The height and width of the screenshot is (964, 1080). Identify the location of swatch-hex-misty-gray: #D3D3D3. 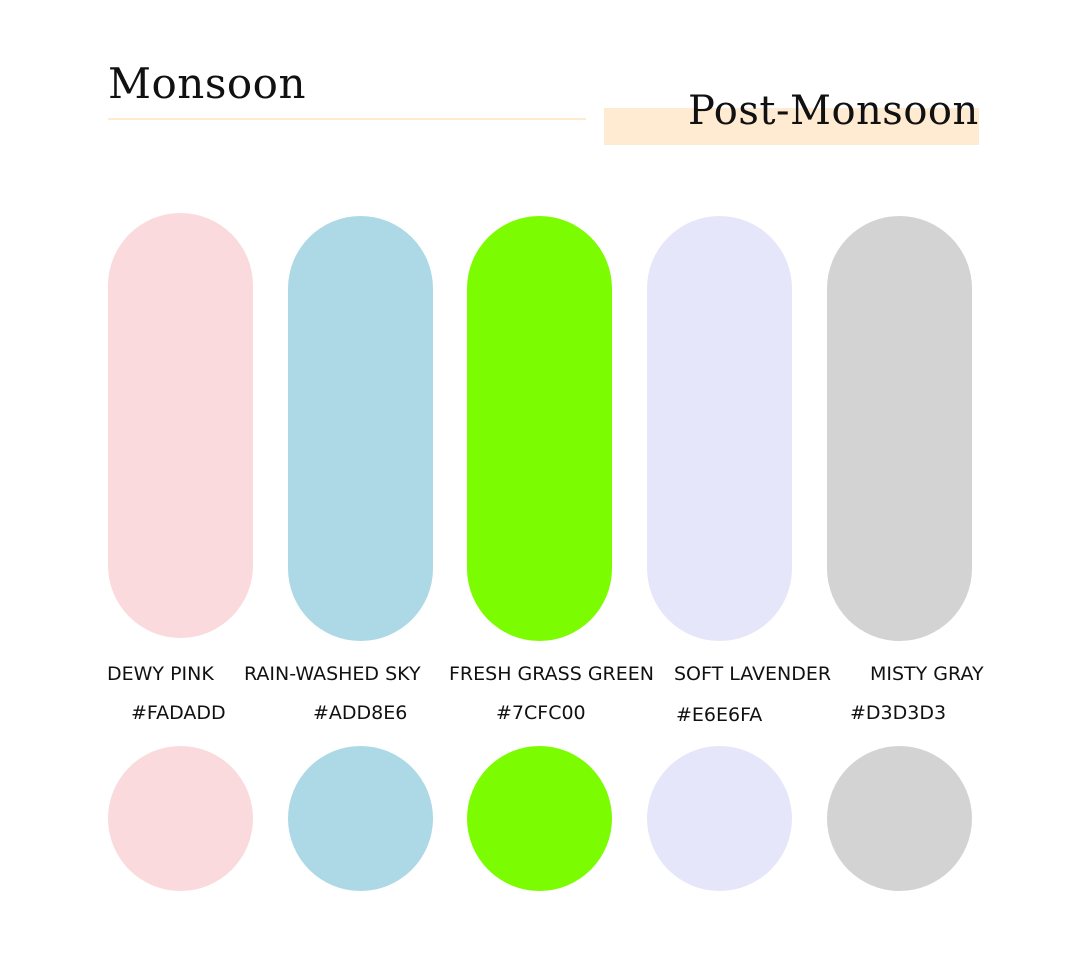
(898, 713).